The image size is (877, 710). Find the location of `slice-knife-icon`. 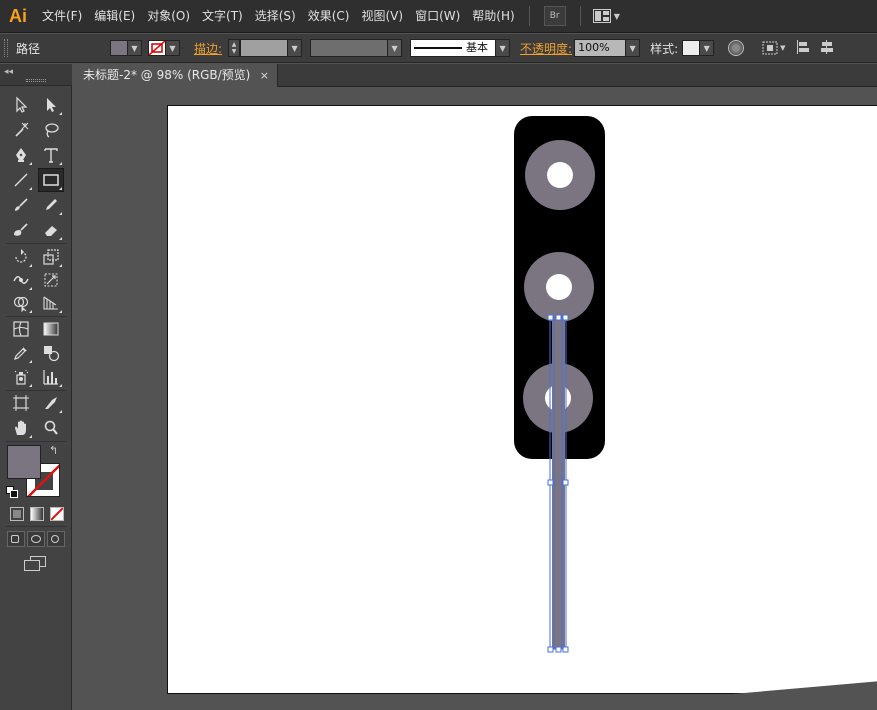

slice-knife-icon is located at coordinates (51, 403).